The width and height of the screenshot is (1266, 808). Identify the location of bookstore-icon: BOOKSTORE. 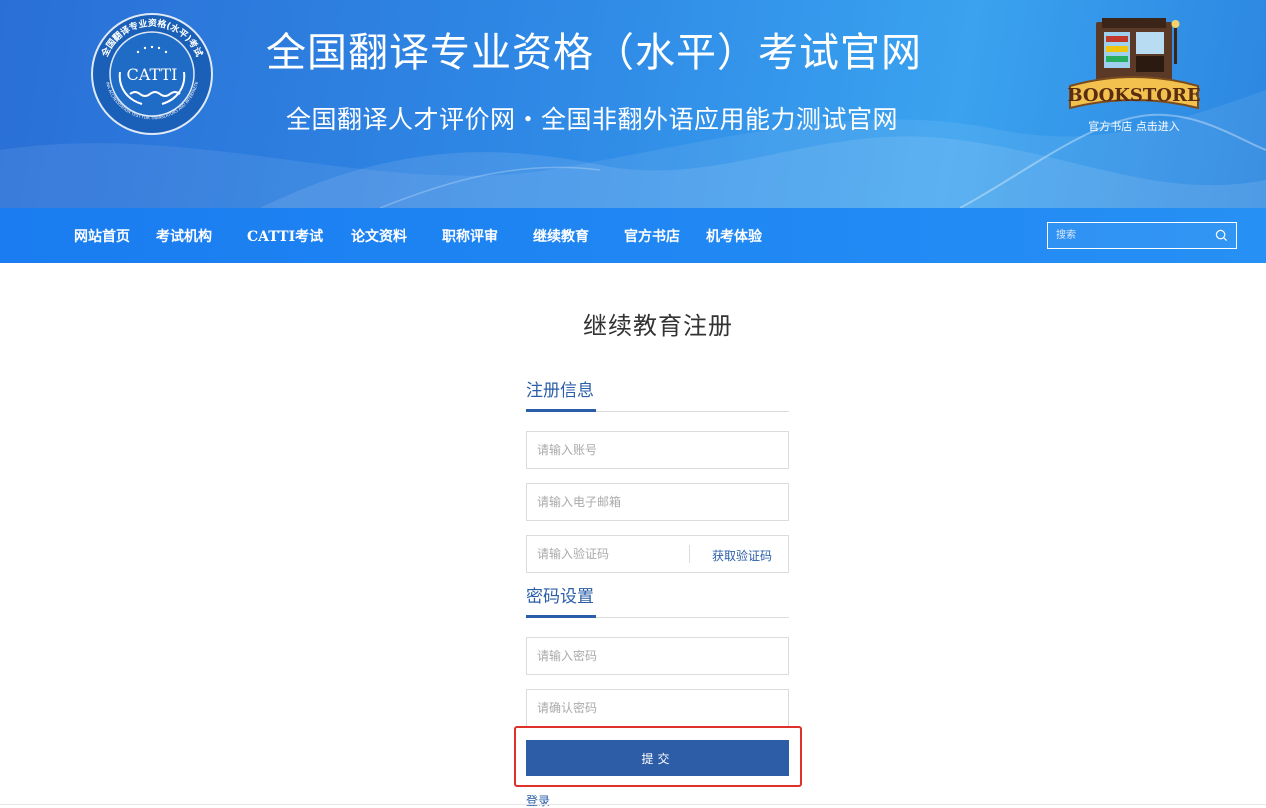
(1134, 64).